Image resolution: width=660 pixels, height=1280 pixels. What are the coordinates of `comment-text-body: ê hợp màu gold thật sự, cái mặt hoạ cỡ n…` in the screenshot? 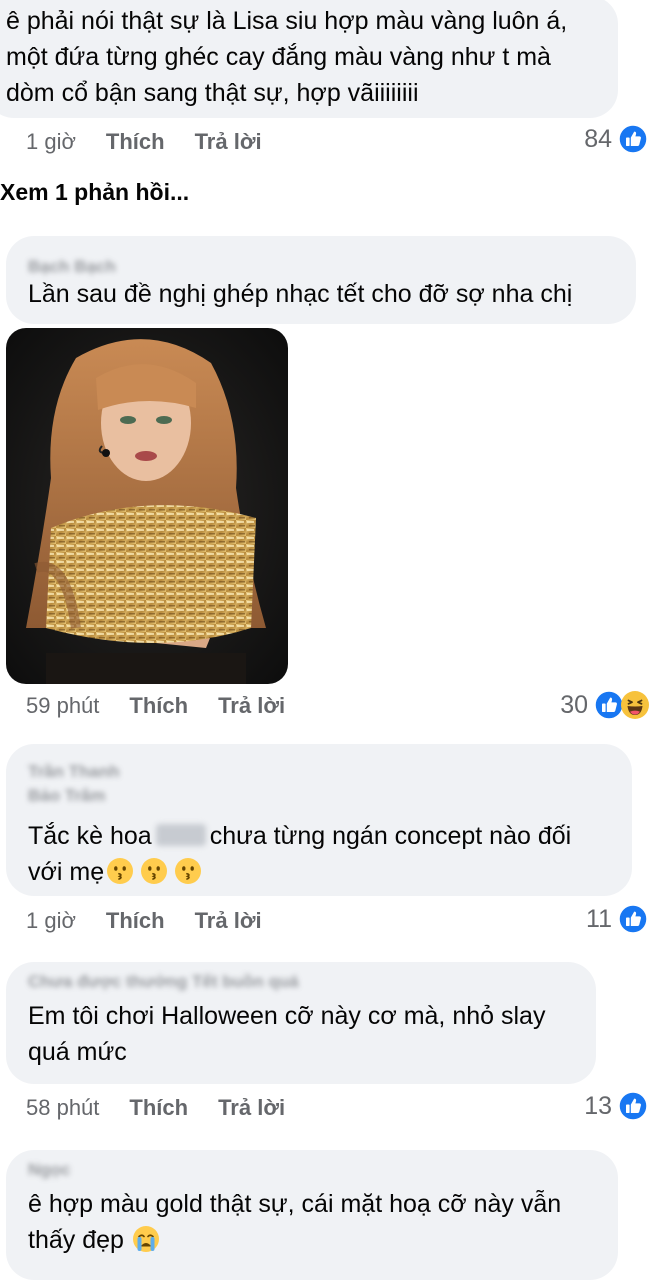 It's located at (295, 1222).